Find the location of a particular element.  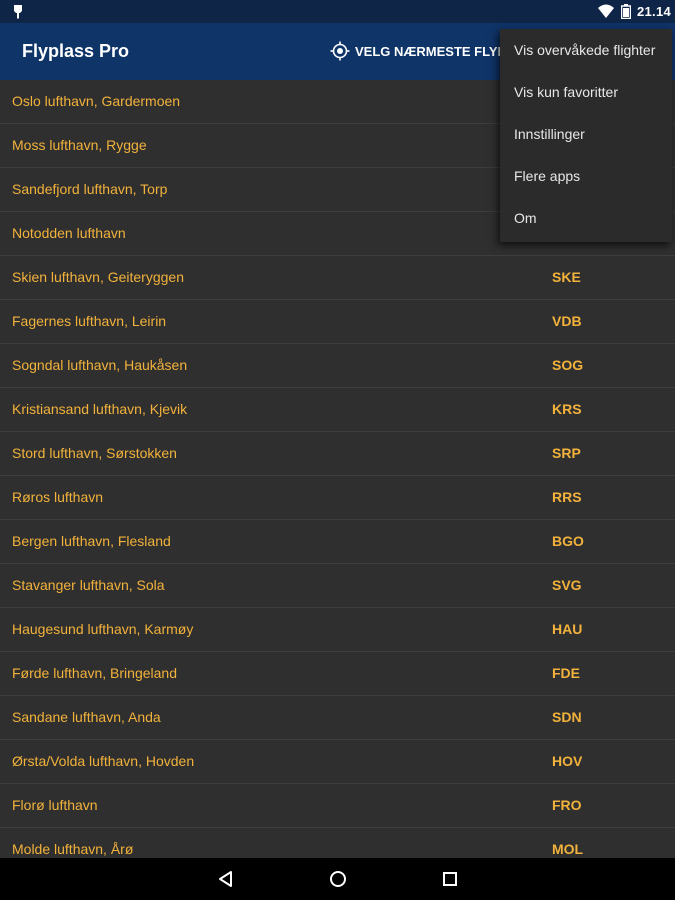

airport-name: Skien lufthavn, Geiteryggen is located at coordinates (98, 277).